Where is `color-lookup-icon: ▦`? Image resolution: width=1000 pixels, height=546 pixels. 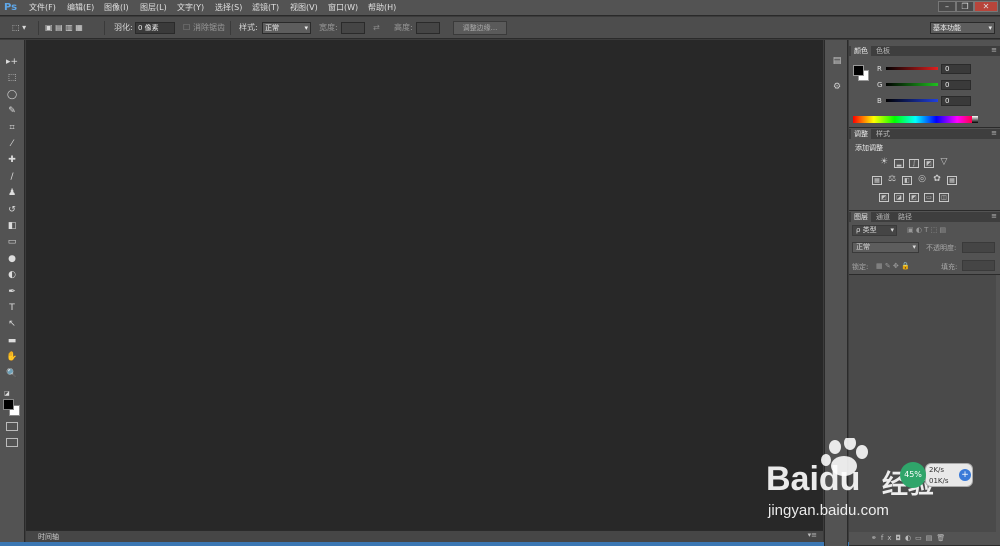
color-lookup-icon: ▦ is located at coordinates (952, 180).